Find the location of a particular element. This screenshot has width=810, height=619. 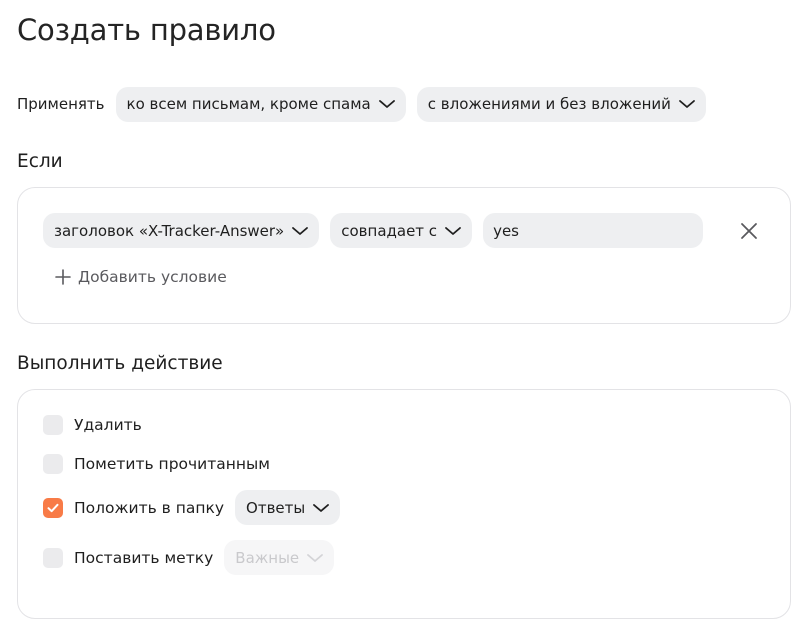

action-set-label: Поставить метку Важные is located at coordinates (189, 557).